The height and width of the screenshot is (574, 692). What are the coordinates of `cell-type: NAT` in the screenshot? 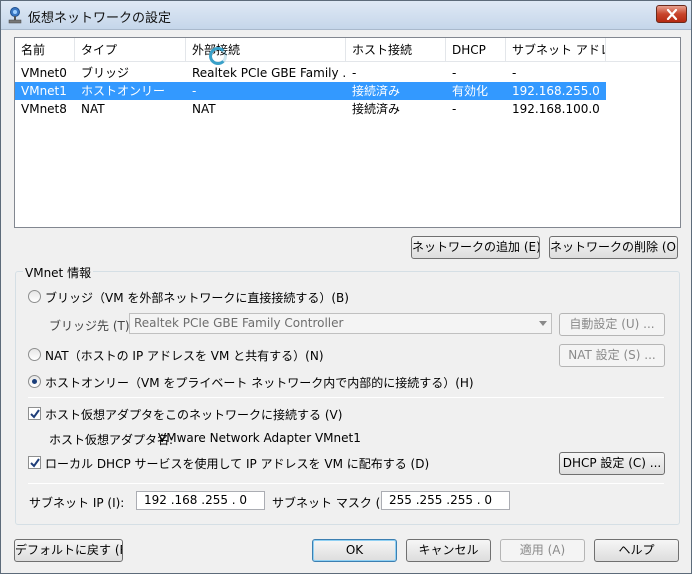 It's located at (93, 109).